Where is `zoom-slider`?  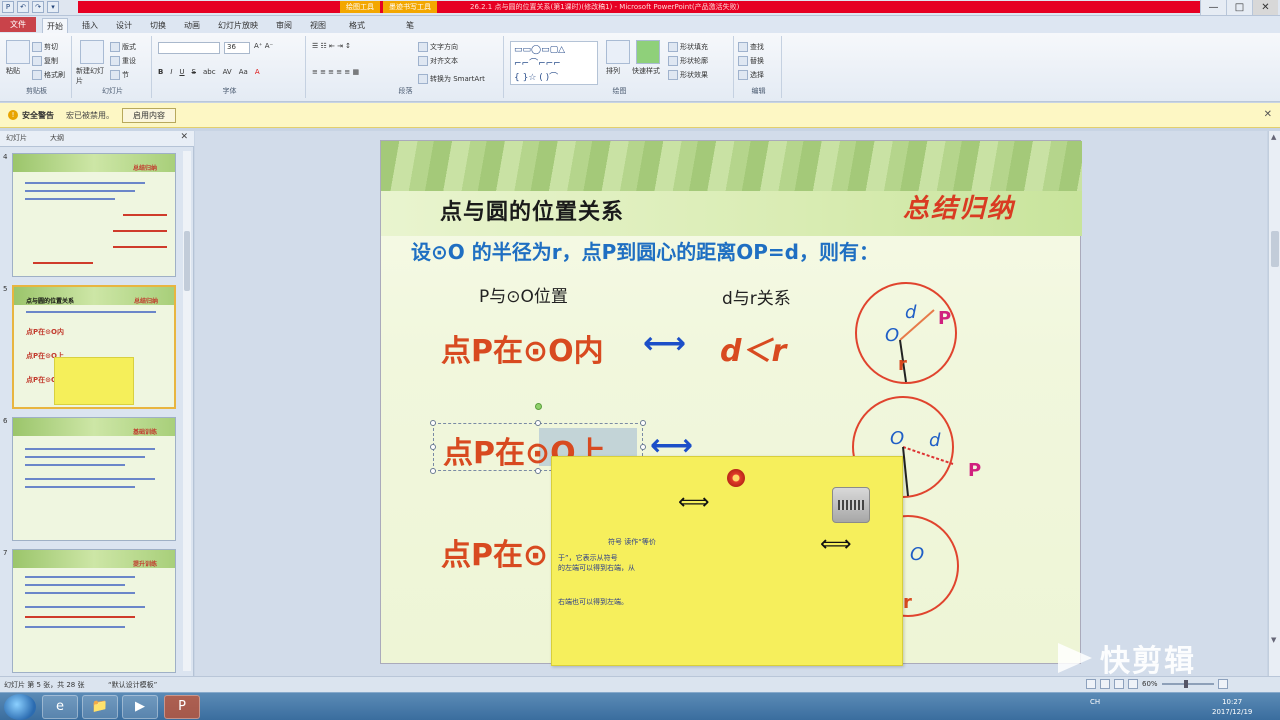 zoom-slider is located at coordinates (1187, 684).